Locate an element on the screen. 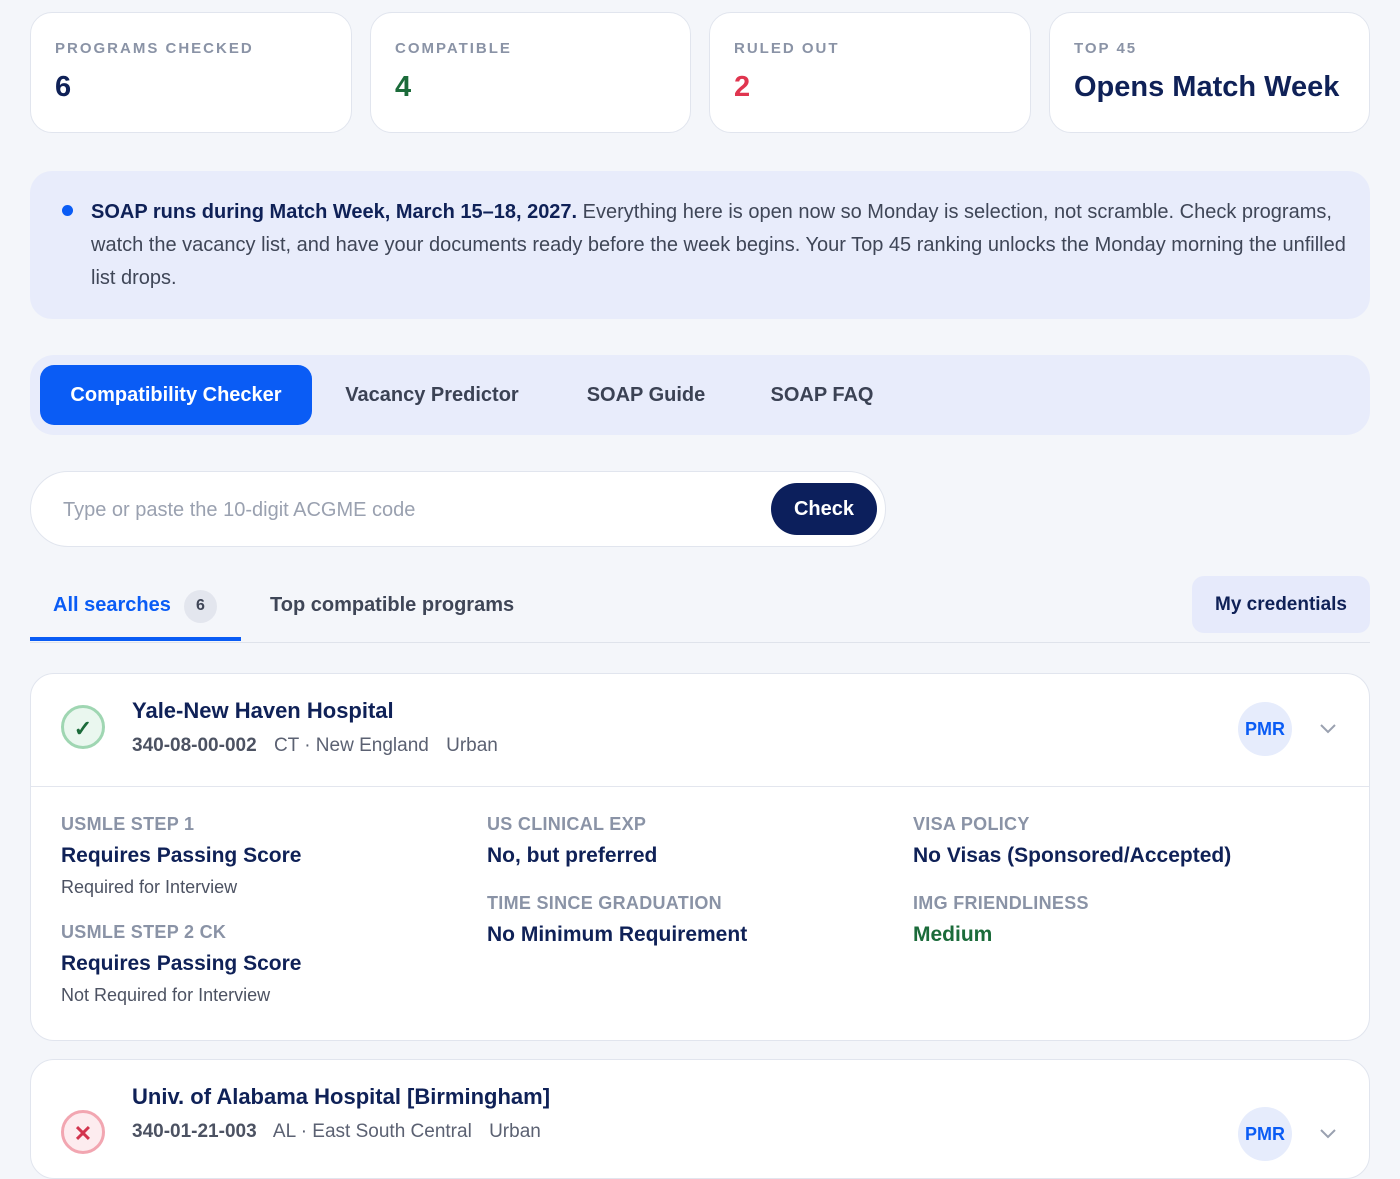 This screenshot has height=1179, width=1400. stat-card-compatible: COMPATIBLE 4 is located at coordinates (530, 72).